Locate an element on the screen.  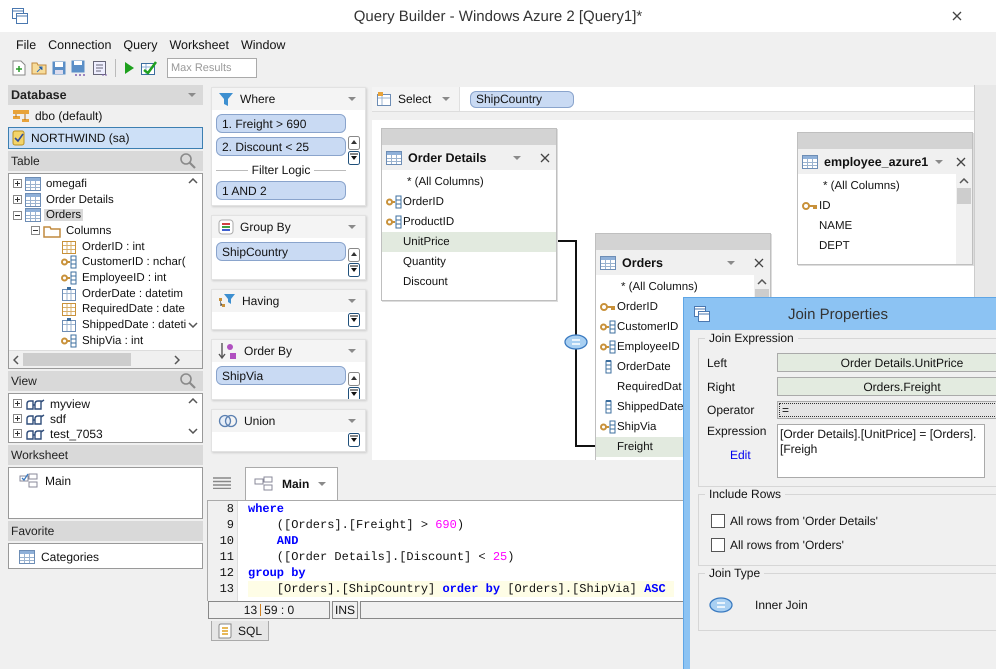
group-title: Include Rows is located at coordinates (745, 494).